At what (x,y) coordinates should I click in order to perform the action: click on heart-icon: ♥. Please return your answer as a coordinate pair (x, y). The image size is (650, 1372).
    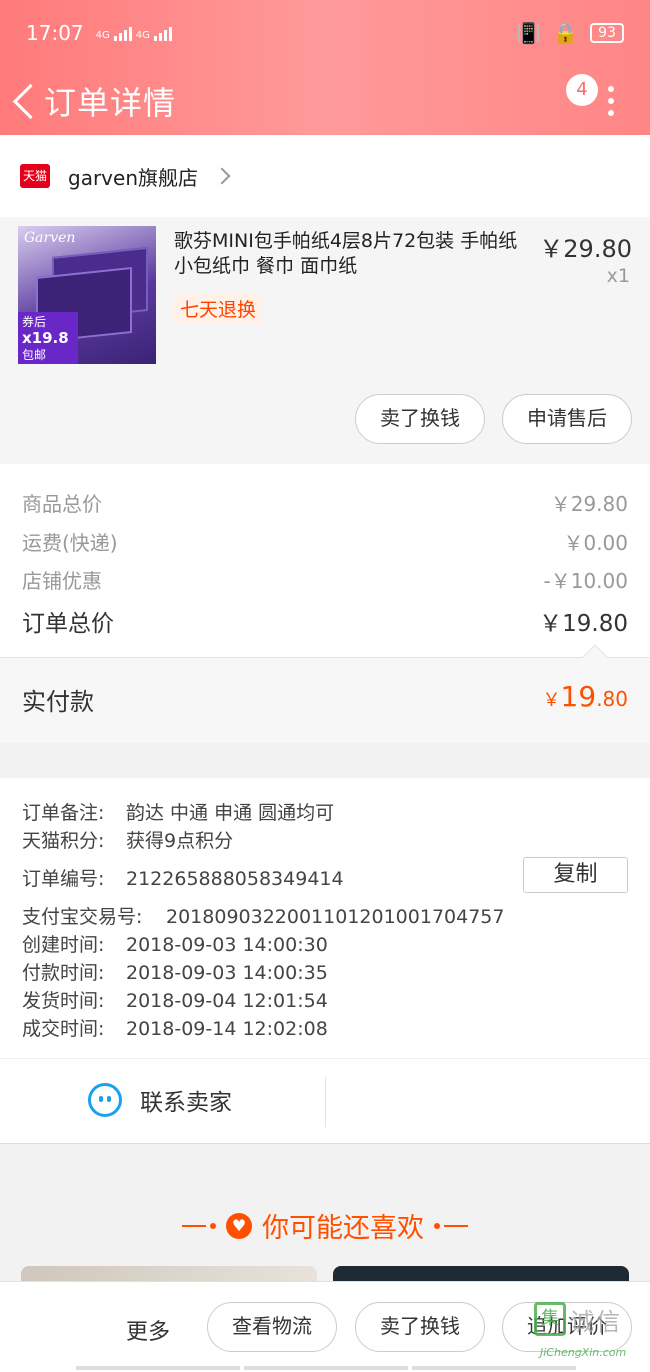
    Looking at the image, I should click on (239, 1225).